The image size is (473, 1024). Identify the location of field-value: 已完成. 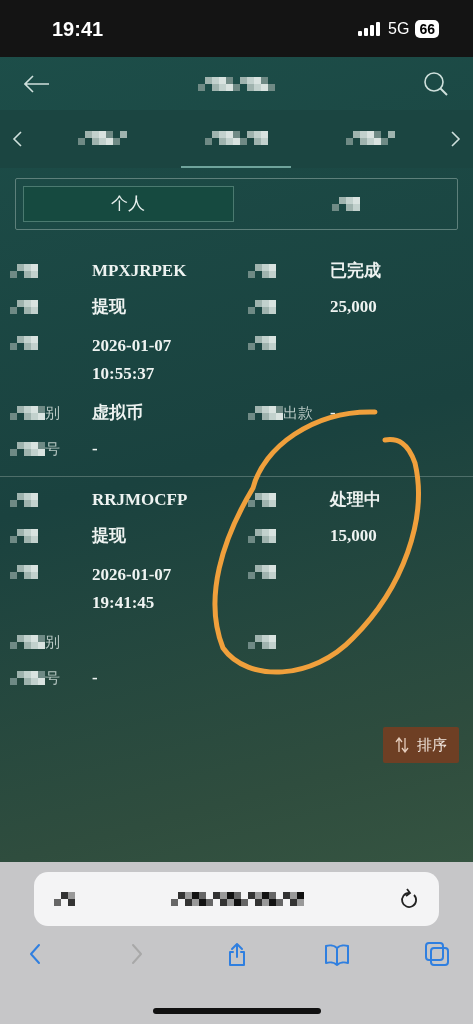
(355, 271).